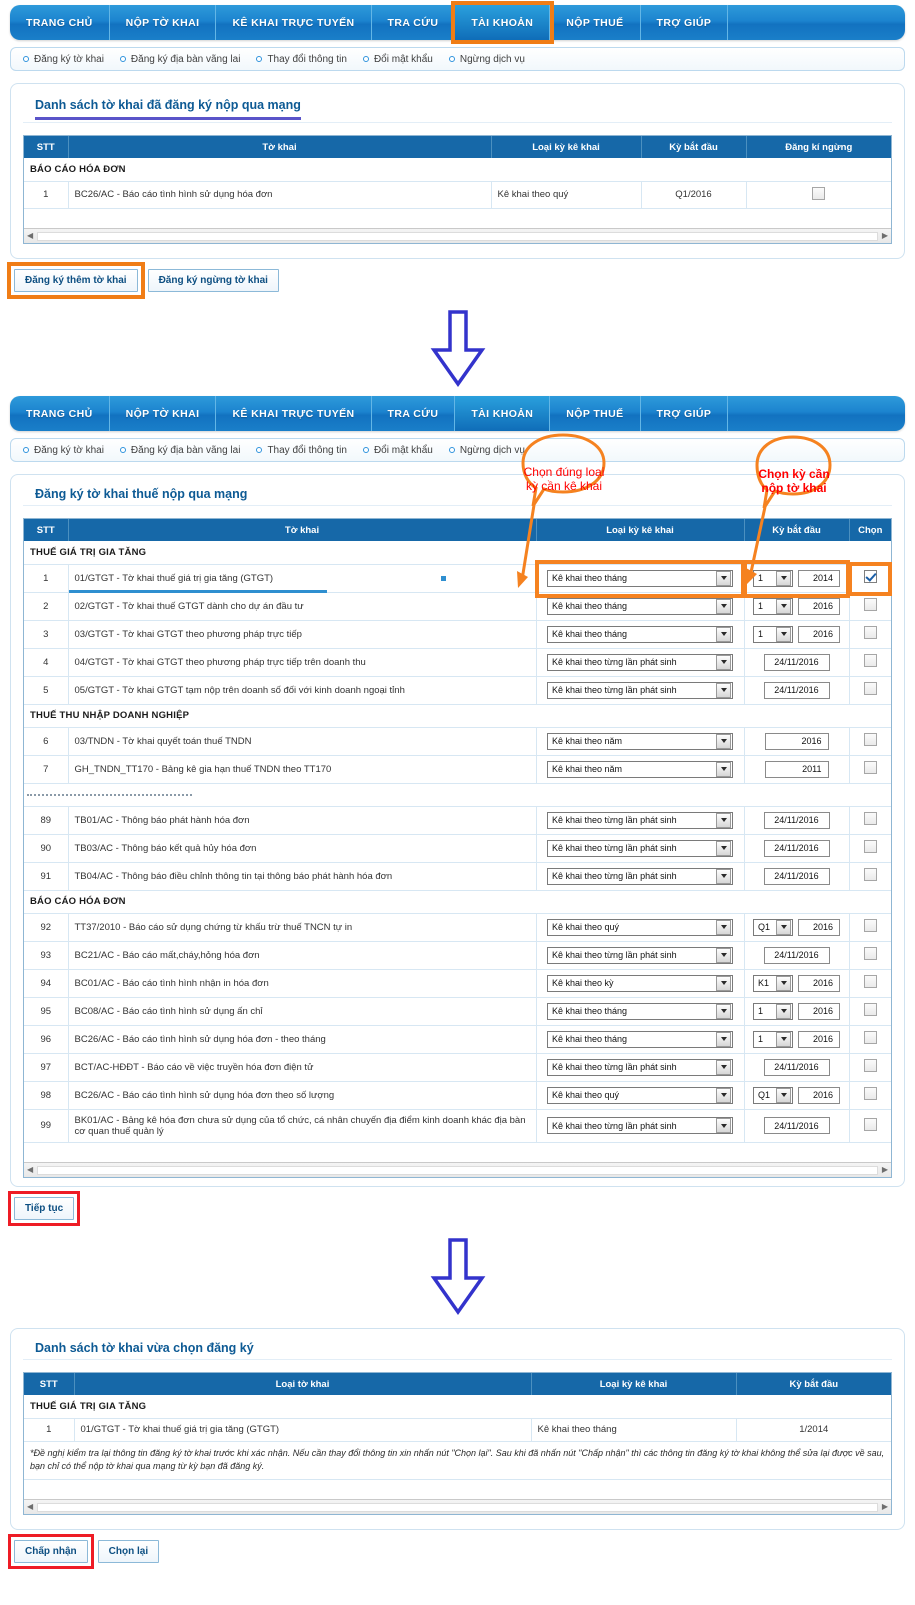  What do you see at coordinates (773, 983) in the screenshot?
I see `period-number-dropdown: K1` at bounding box center [773, 983].